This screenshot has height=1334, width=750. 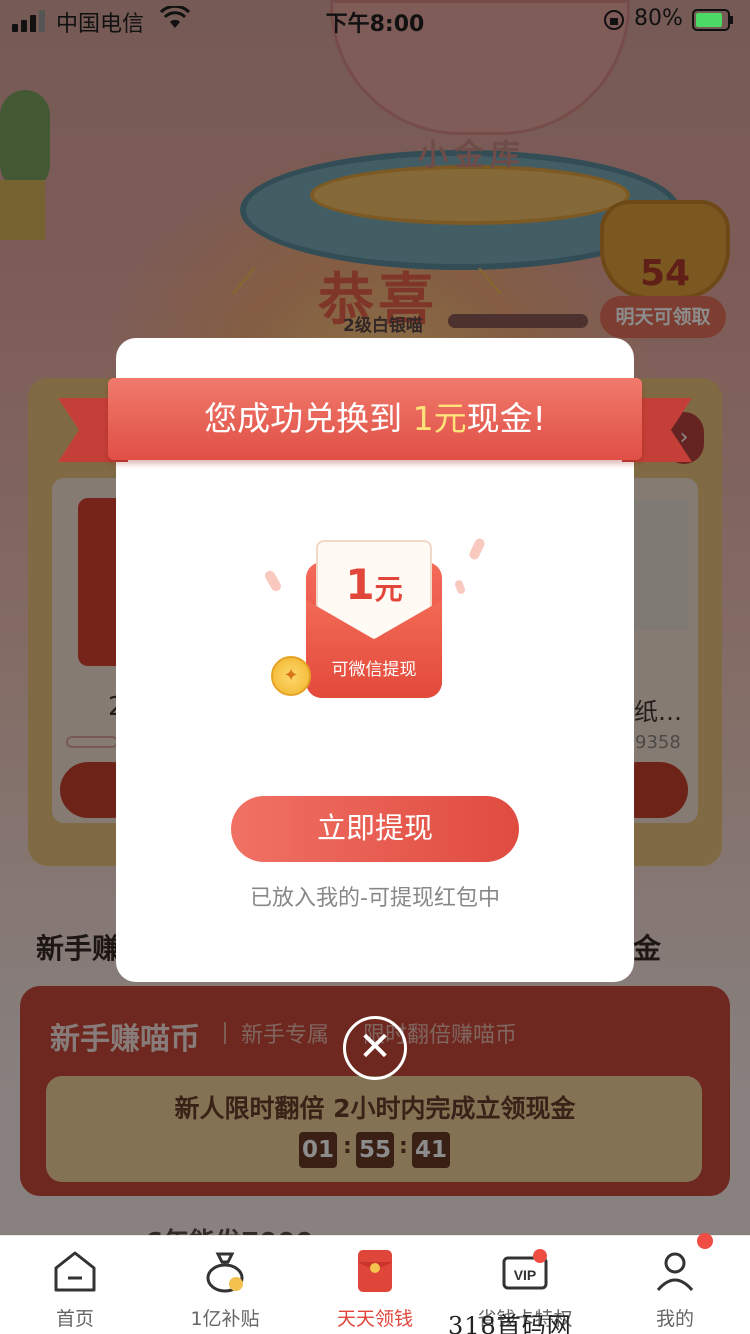 What do you see at coordinates (614, 20) in the screenshot?
I see `orientation-lock-icon` at bounding box center [614, 20].